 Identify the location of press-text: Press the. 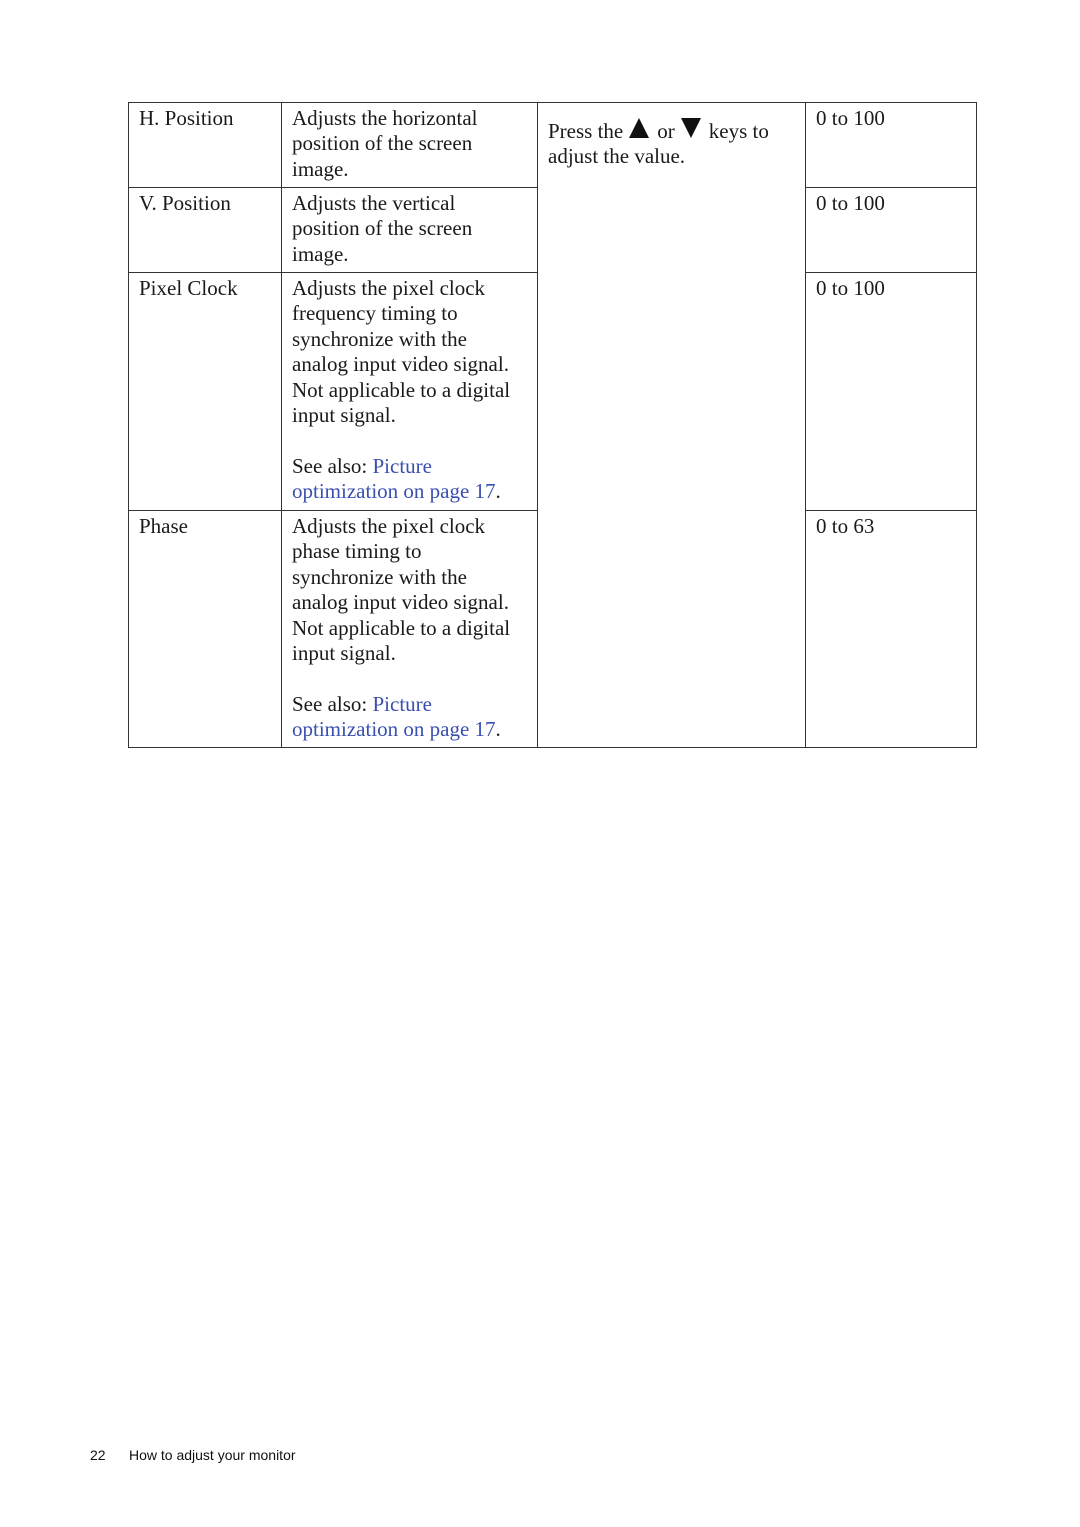
(586, 131).